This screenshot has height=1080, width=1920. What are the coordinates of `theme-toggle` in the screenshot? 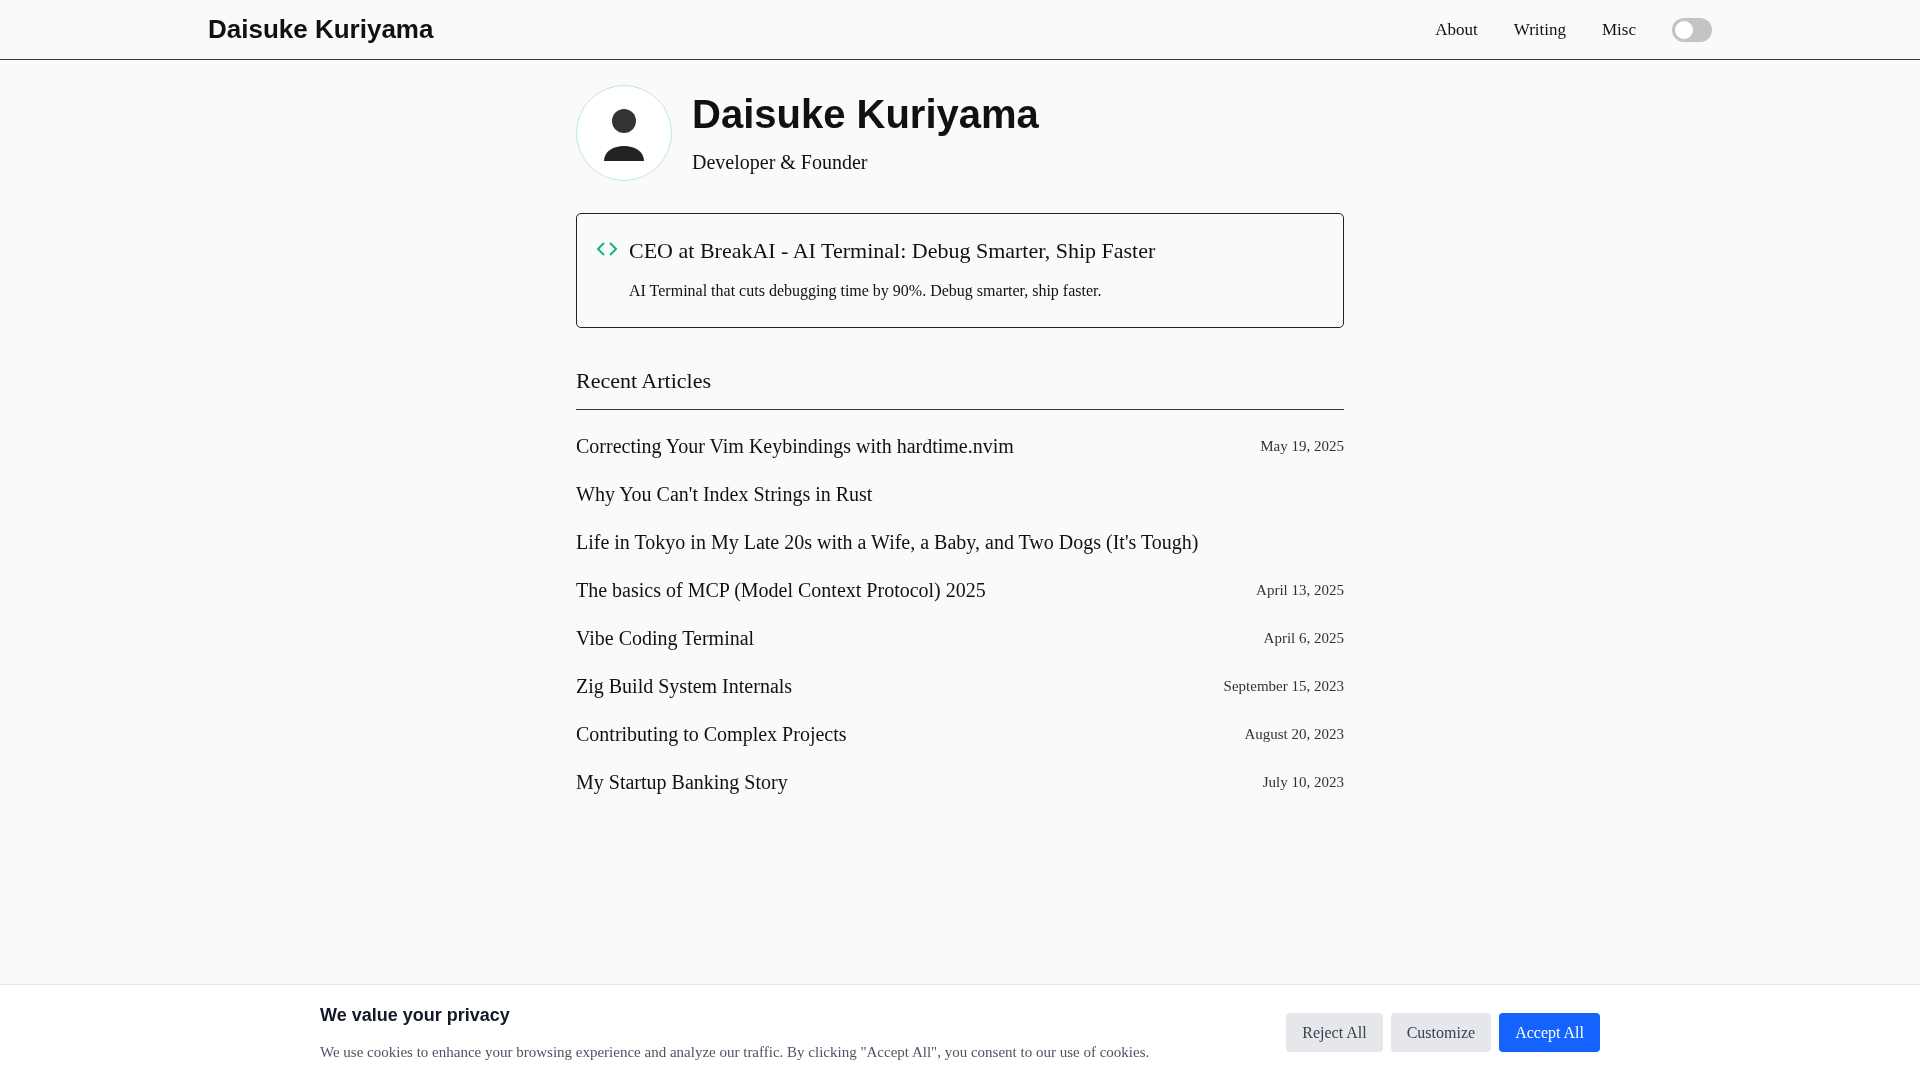 It's located at (1692, 29).